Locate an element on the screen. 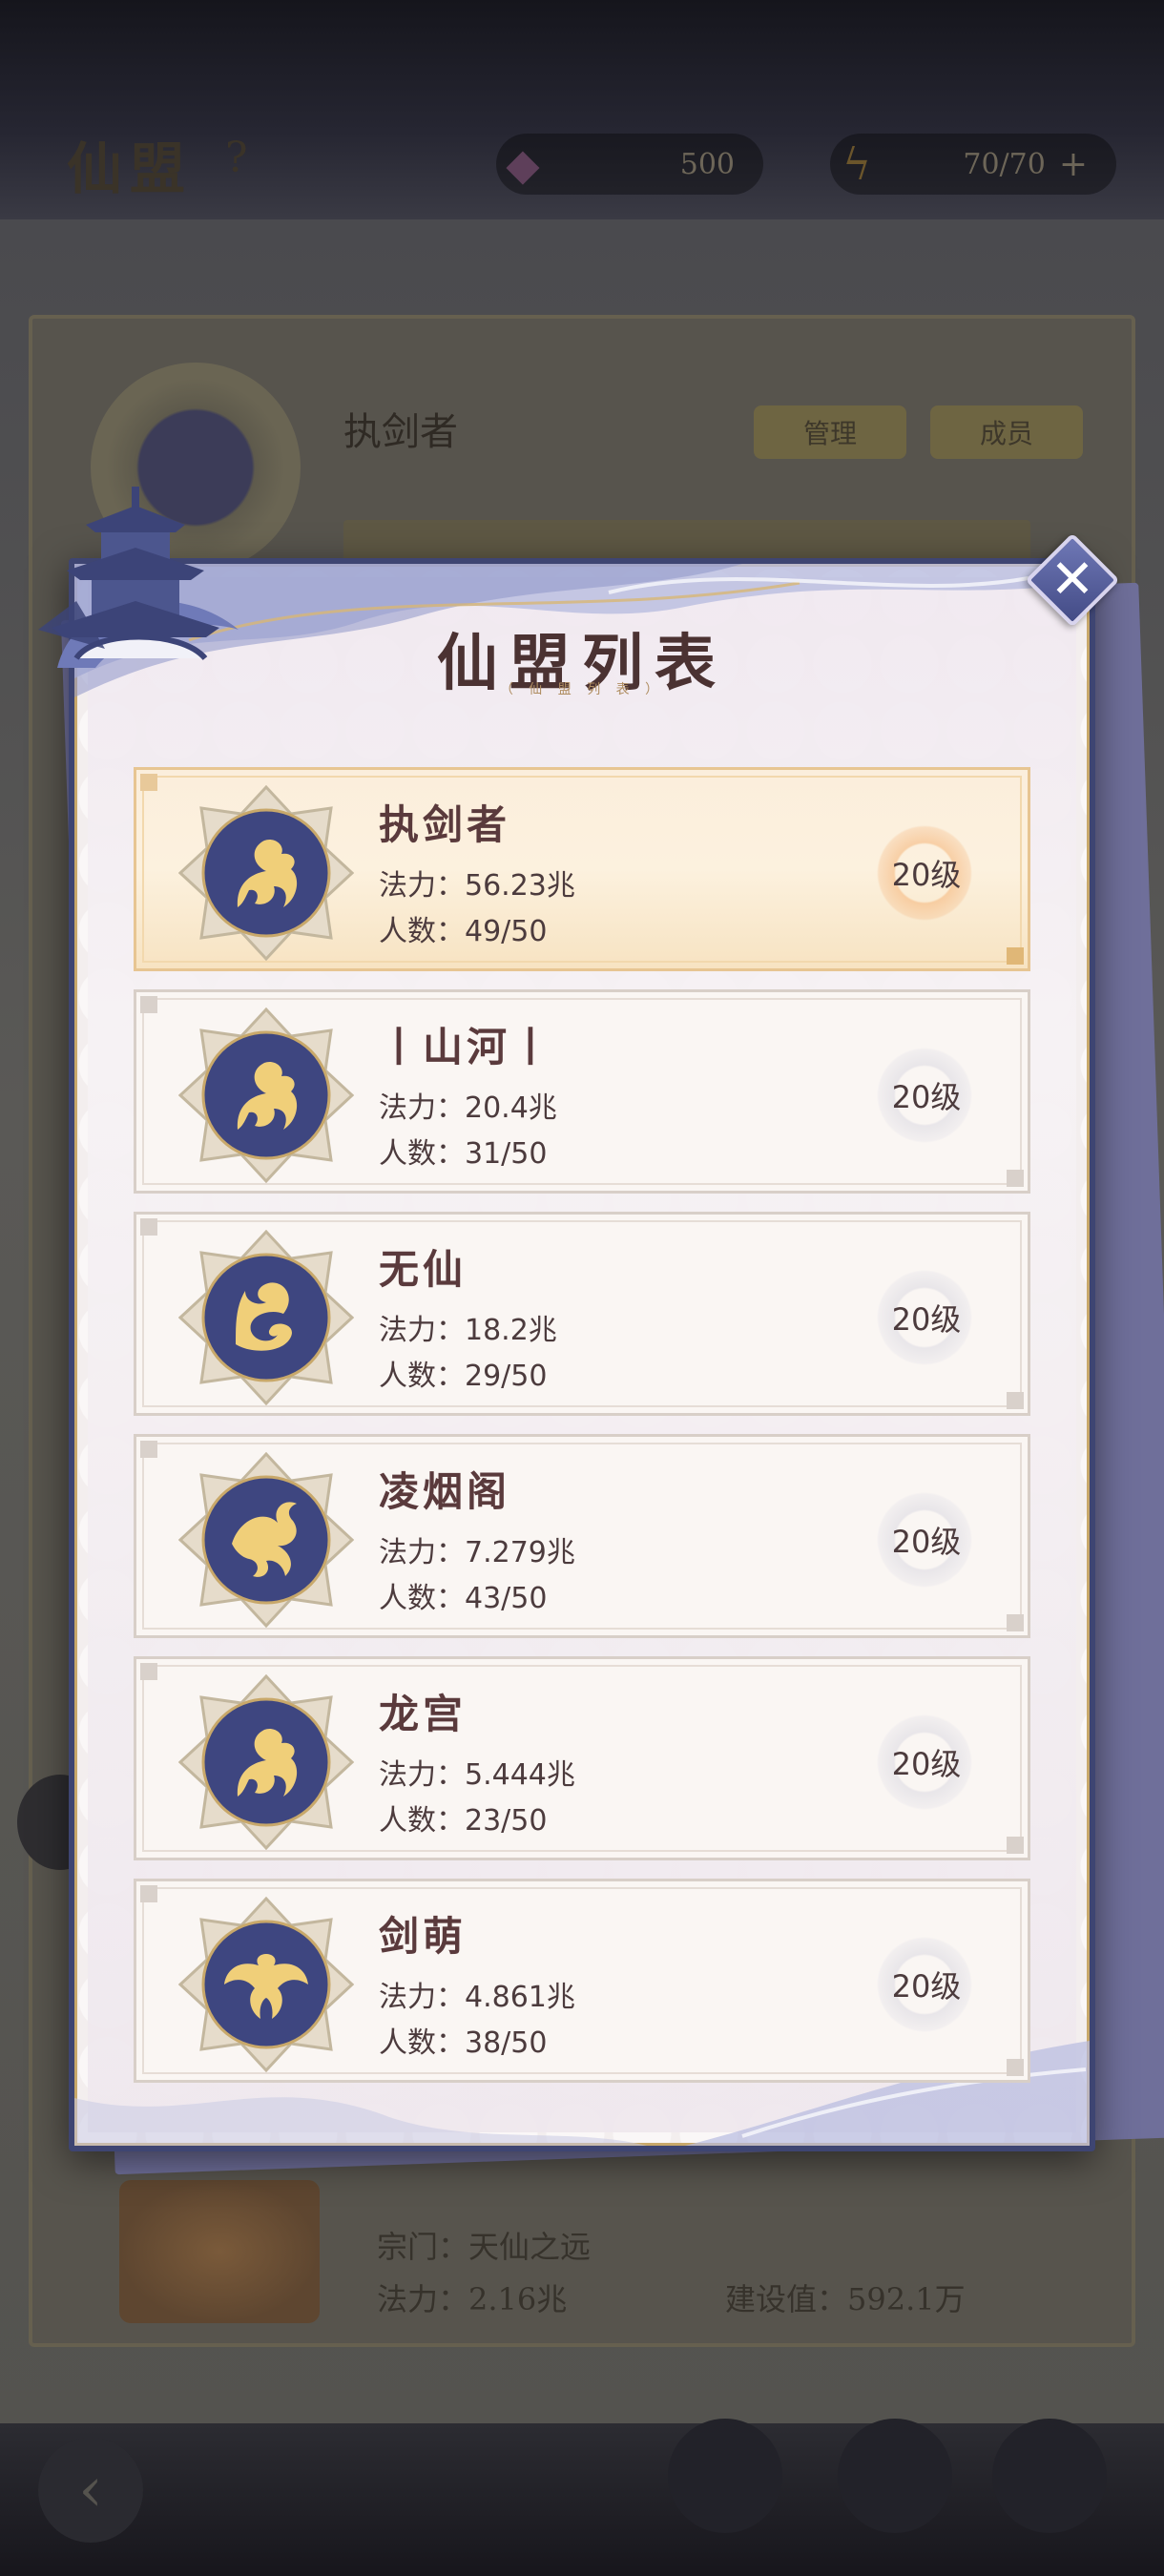  power-value: 56.23兆 is located at coordinates (520, 886).